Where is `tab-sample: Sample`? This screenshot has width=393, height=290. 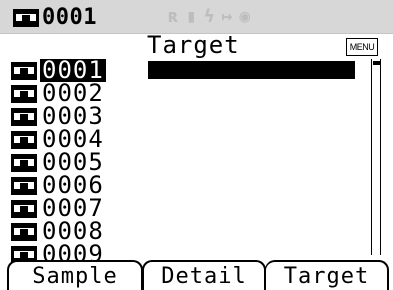
tab-sample: Sample is located at coordinates (75, 275).